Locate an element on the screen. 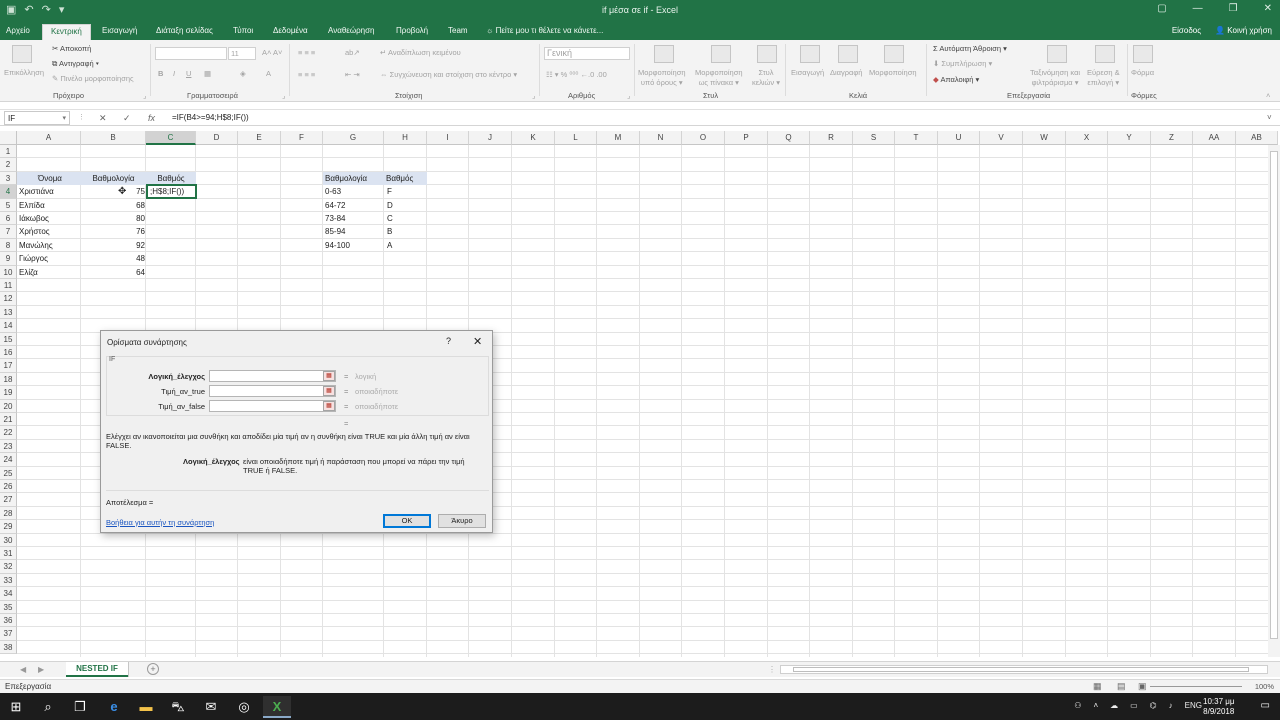 This screenshot has height=720, width=1280. task-view-icon: ❐ is located at coordinates (80, 707).